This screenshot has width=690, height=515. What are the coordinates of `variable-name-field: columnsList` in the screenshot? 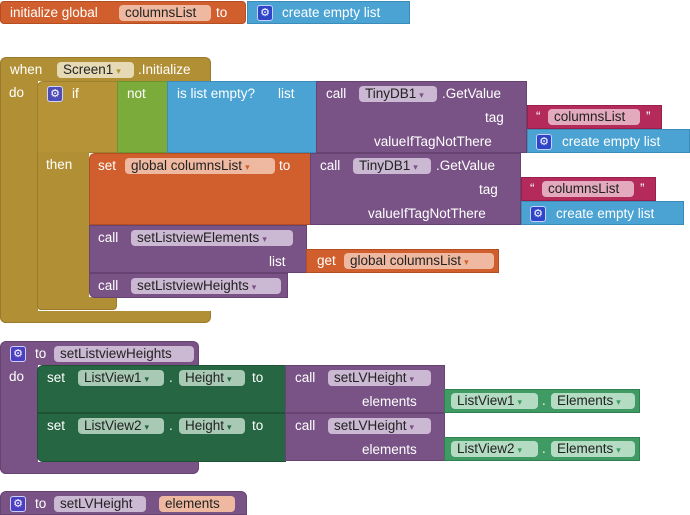 It's located at (165, 13).